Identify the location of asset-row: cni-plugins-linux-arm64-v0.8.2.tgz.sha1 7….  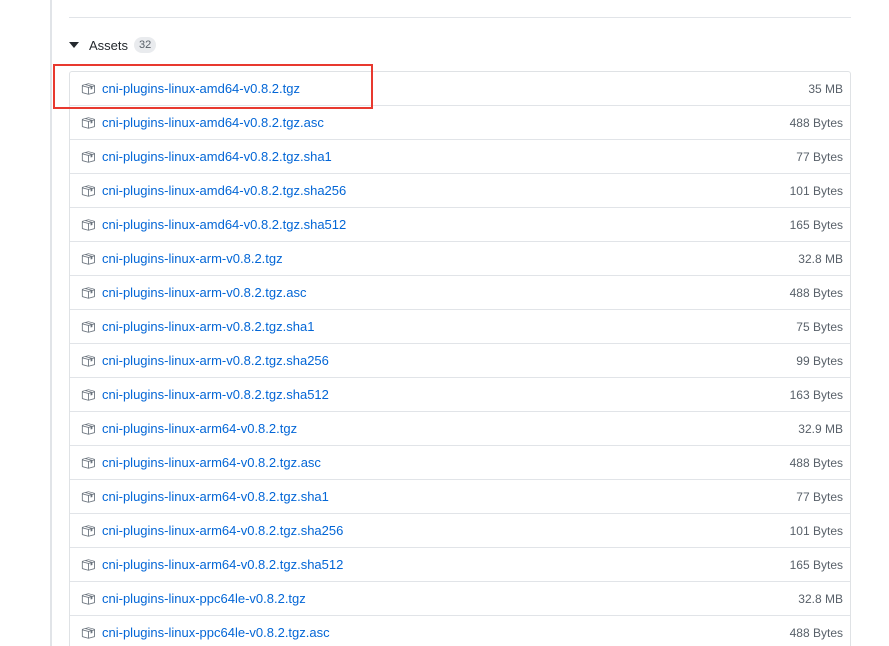
(460, 497).